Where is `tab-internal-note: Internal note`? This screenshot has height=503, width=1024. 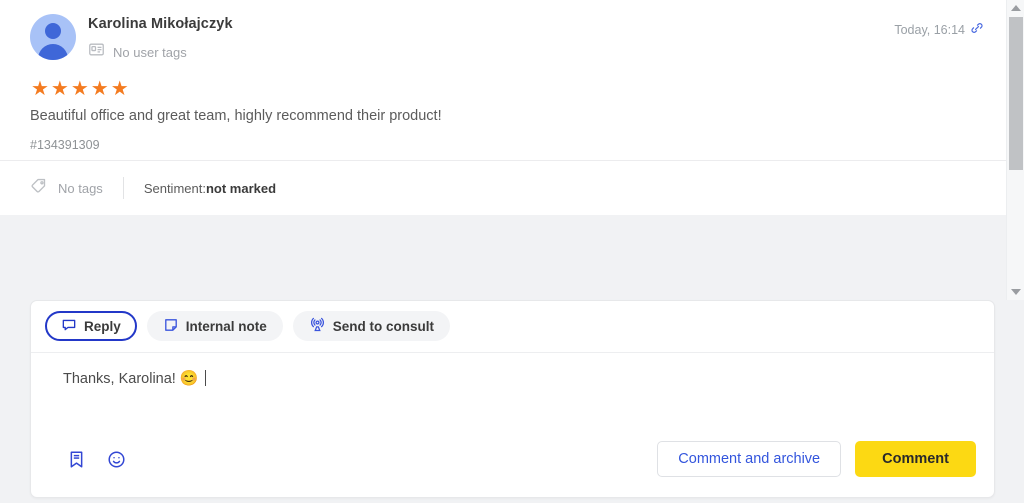
tab-internal-note: Internal note is located at coordinates (214, 326).